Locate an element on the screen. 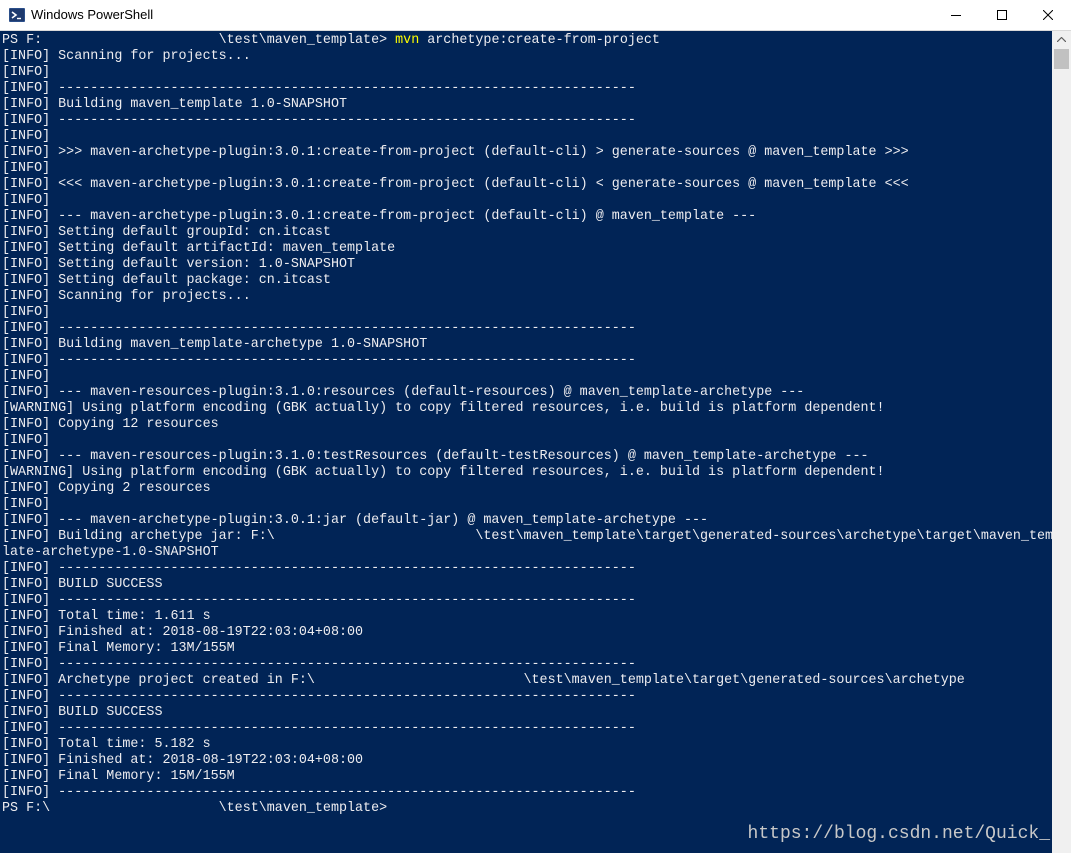  console-line: [INFO] Final Memory: 15M/155M is located at coordinates (118, 776).